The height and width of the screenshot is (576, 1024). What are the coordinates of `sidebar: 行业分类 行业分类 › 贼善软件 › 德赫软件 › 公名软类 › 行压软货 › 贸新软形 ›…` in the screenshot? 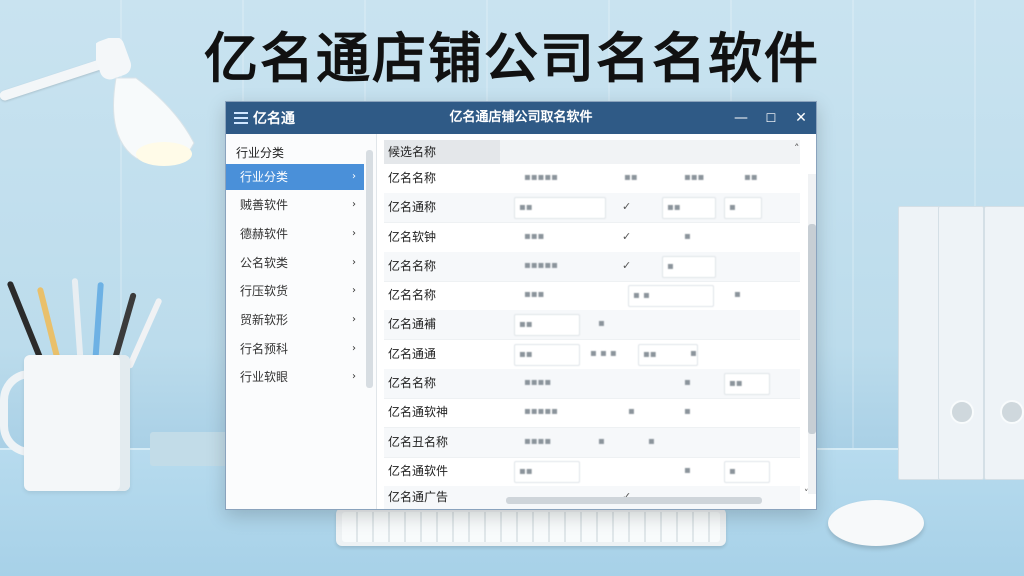 It's located at (301, 321).